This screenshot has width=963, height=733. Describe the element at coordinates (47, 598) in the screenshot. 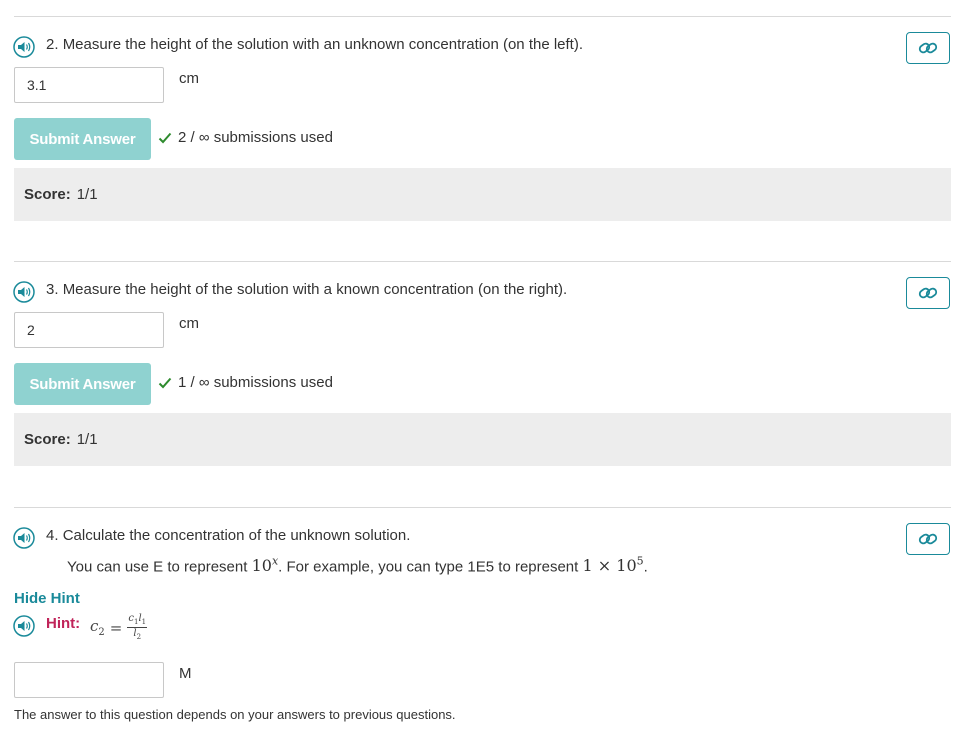

I see `hide-hint-link: Hide Hint` at that location.